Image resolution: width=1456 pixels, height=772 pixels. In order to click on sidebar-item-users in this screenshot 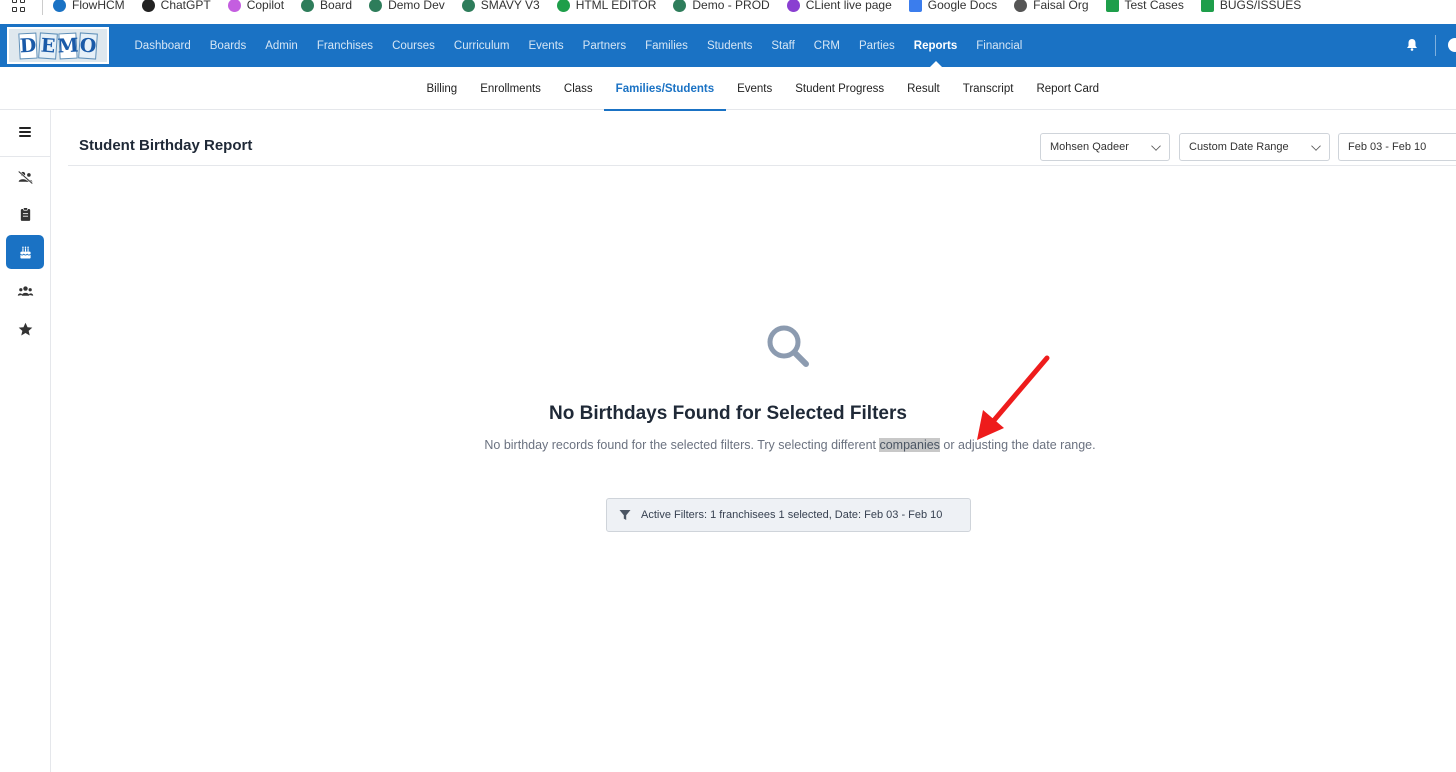, I will do `click(25, 291)`.